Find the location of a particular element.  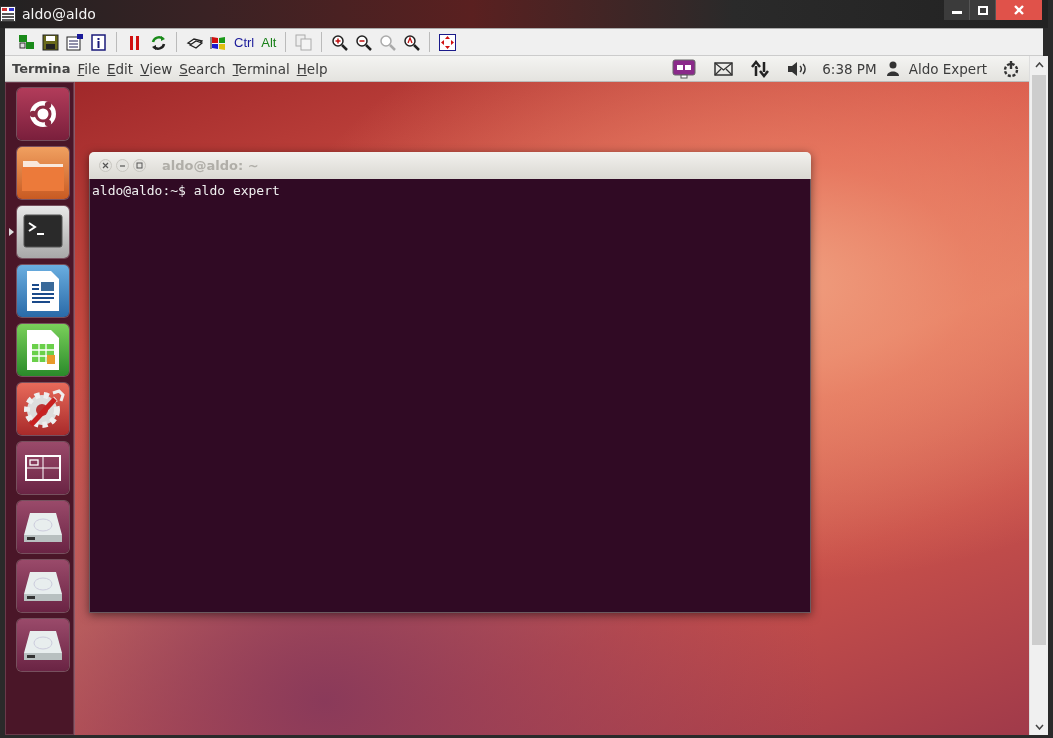

window-title: aldo@aldo: ~ is located at coordinates (210, 165).